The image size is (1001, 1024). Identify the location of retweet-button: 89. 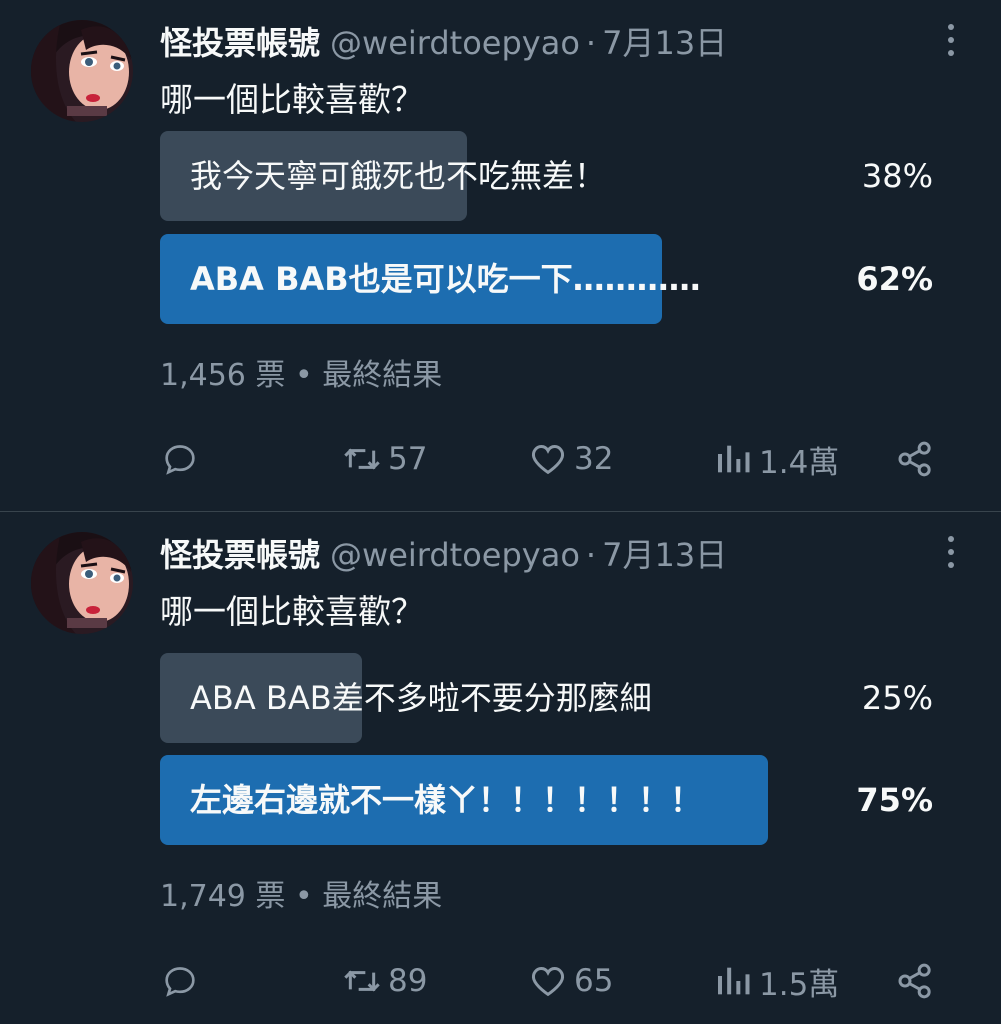
(384, 981).